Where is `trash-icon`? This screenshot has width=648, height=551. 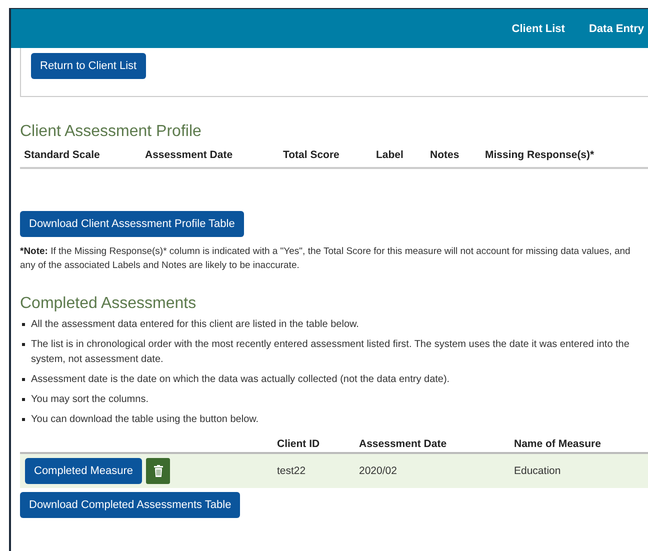 trash-icon is located at coordinates (158, 471).